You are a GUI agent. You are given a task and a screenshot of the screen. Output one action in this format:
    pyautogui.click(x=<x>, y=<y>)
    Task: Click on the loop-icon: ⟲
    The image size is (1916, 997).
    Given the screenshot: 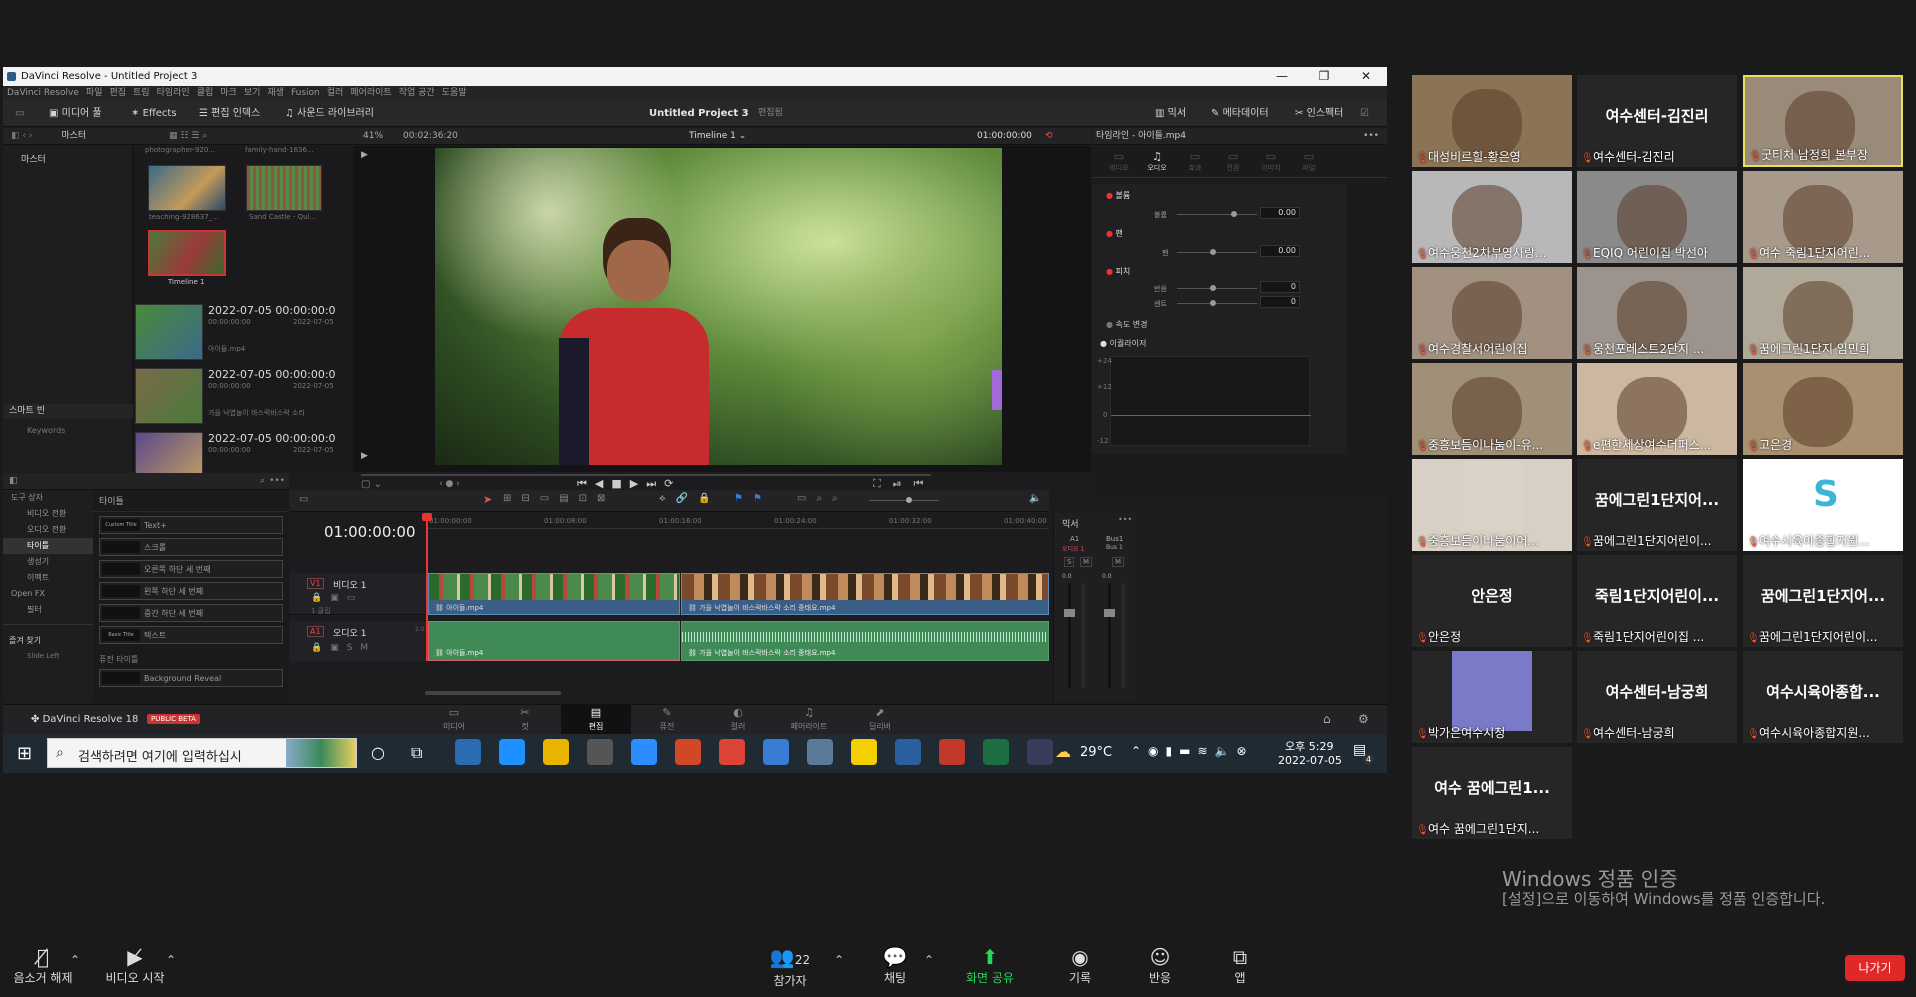 What is the action you would take?
    pyautogui.click(x=1049, y=136)
    